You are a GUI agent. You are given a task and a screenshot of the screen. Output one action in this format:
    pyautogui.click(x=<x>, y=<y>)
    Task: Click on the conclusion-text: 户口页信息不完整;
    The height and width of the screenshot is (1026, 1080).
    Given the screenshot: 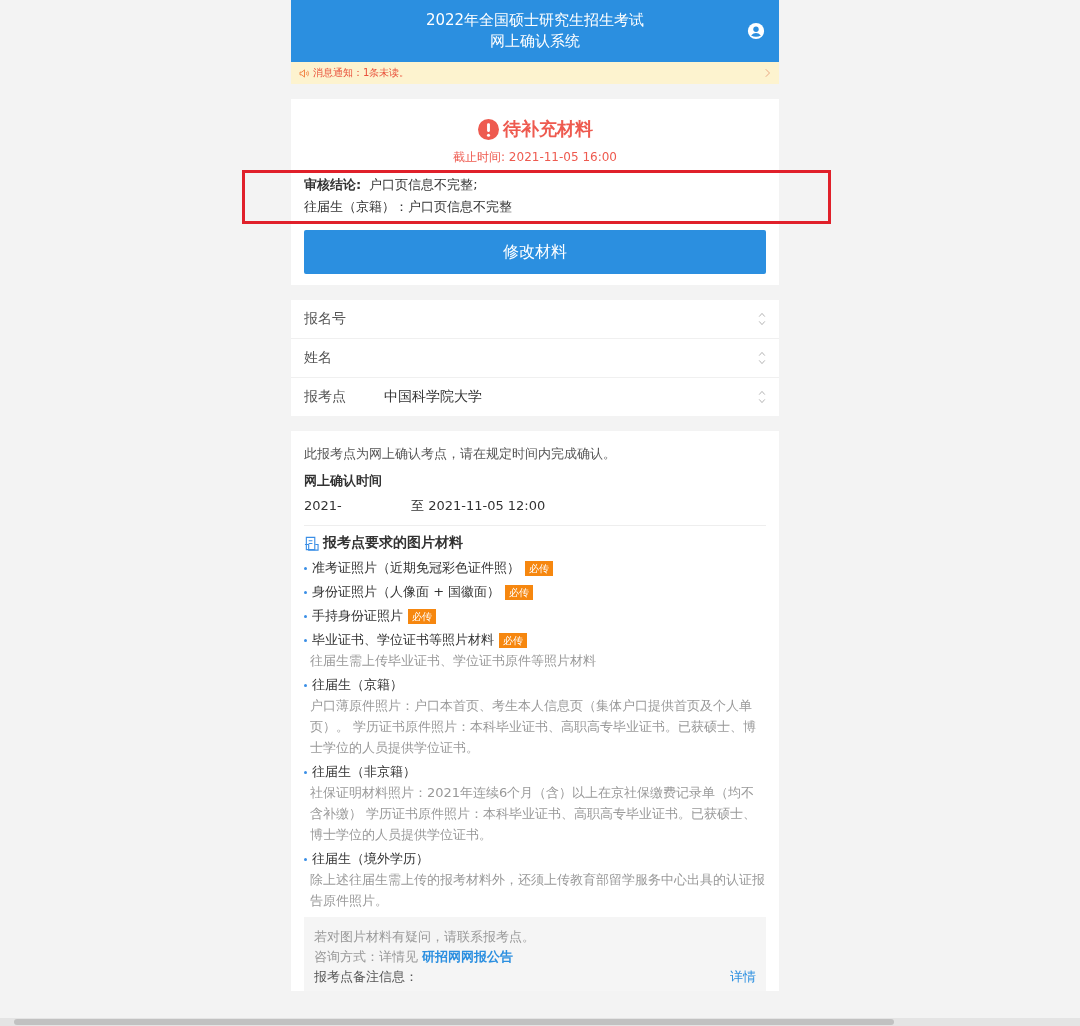 What is the action you would take?
    pyautogui.click(x=423, y=184)
    